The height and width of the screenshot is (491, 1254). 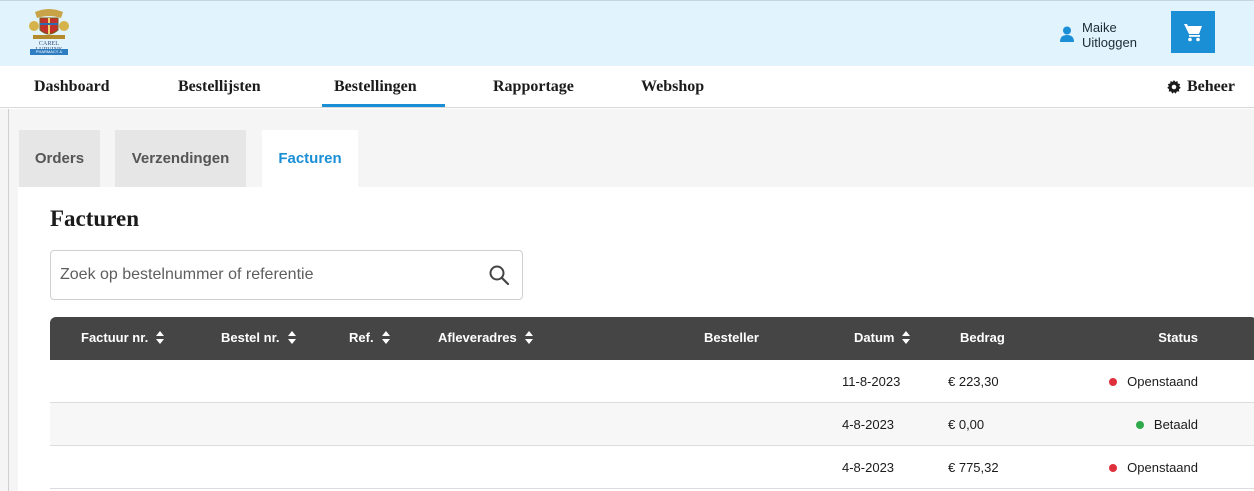 I want to click on column-label: Status, so click(x=1178, y=337).